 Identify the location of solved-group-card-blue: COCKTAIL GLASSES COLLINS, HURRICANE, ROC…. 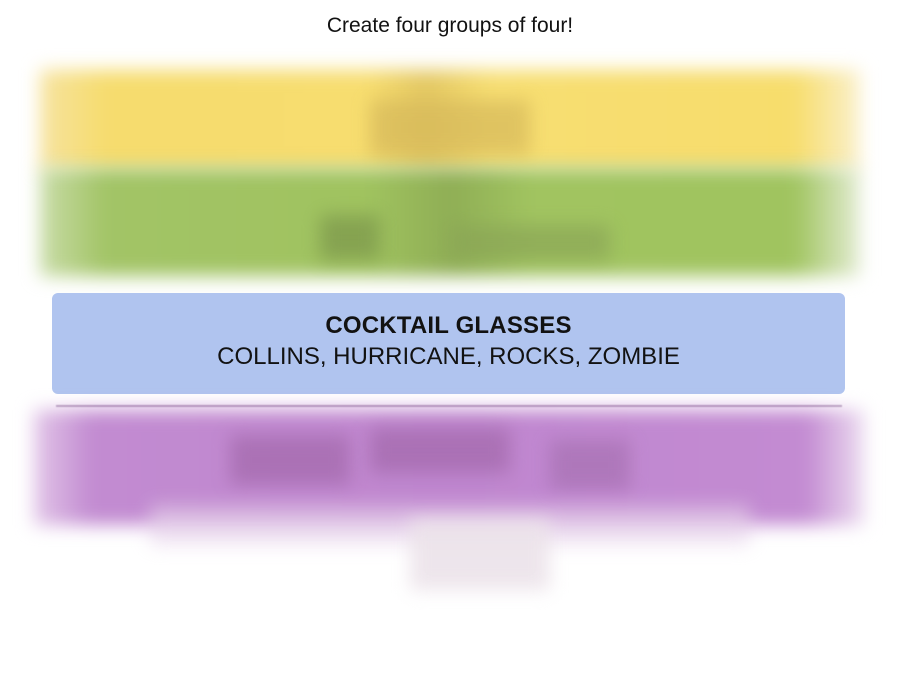
(448, 343).